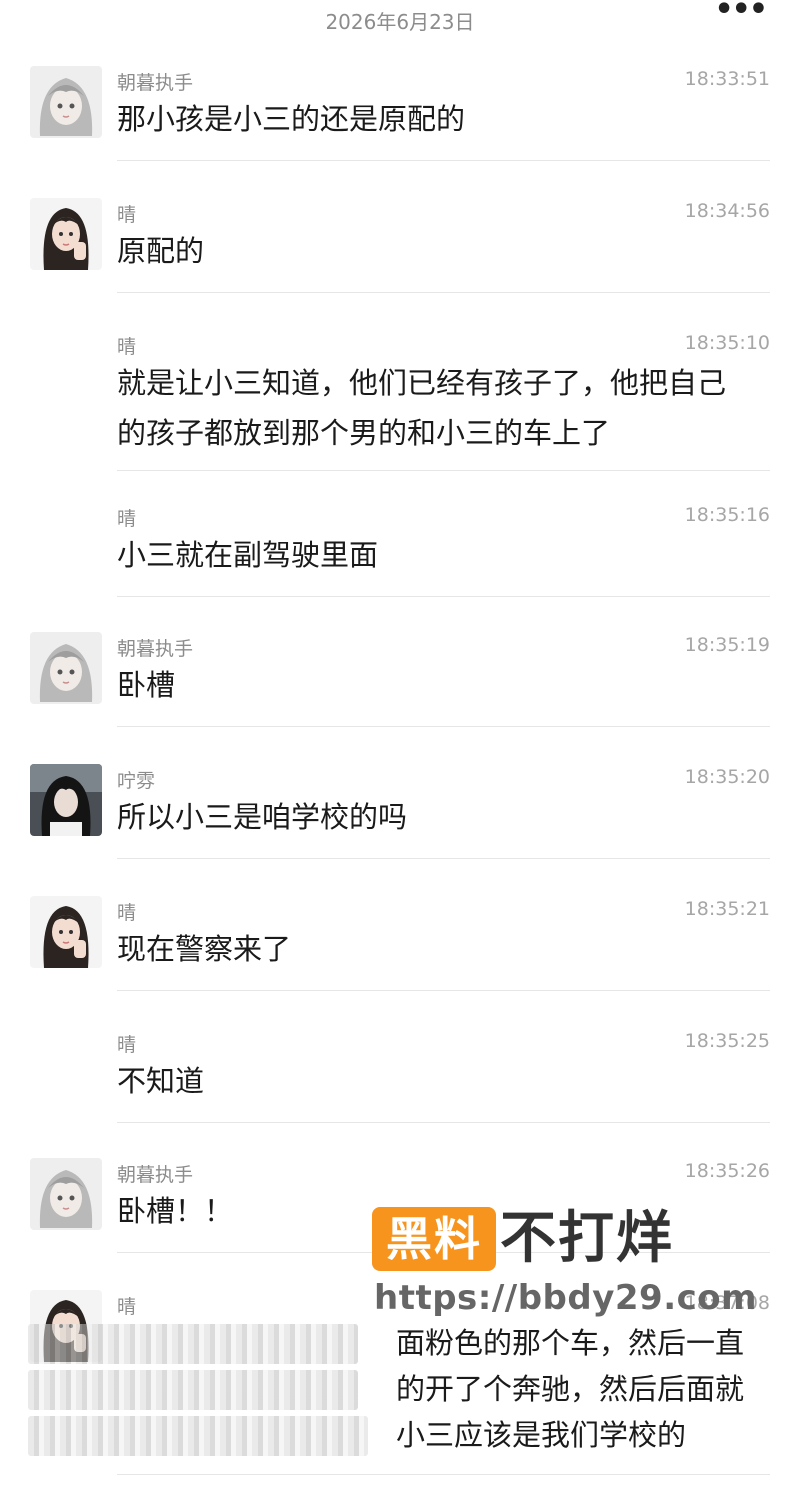 The width and height of the screenshot is (800, 1486). What do you see at coordinates (741, 13) in the screenshot?
I see `more-dots-icon: •••` at bounding box center [741, 13].